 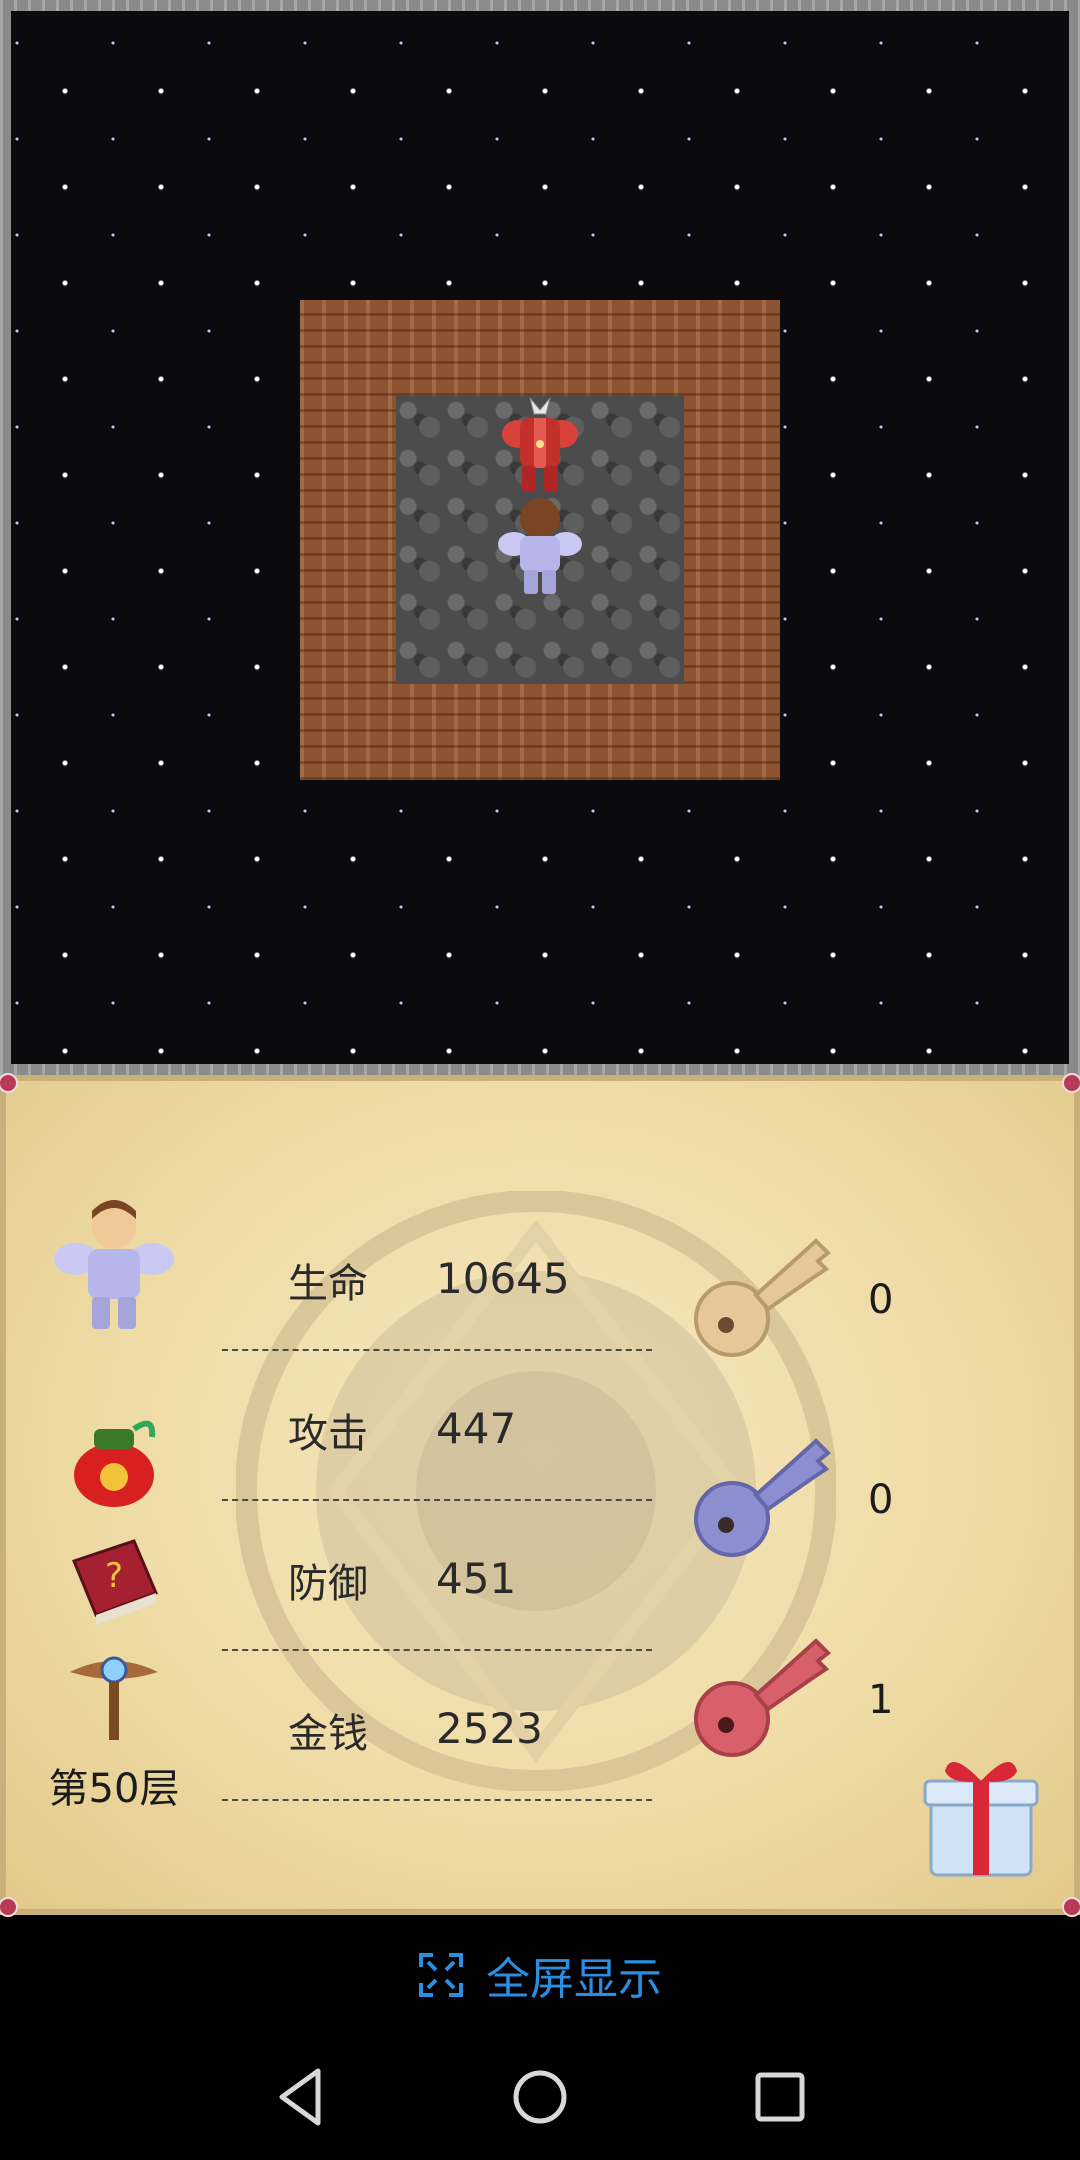 I want to click on defense-value: 451, so click(x=476, y=1578).